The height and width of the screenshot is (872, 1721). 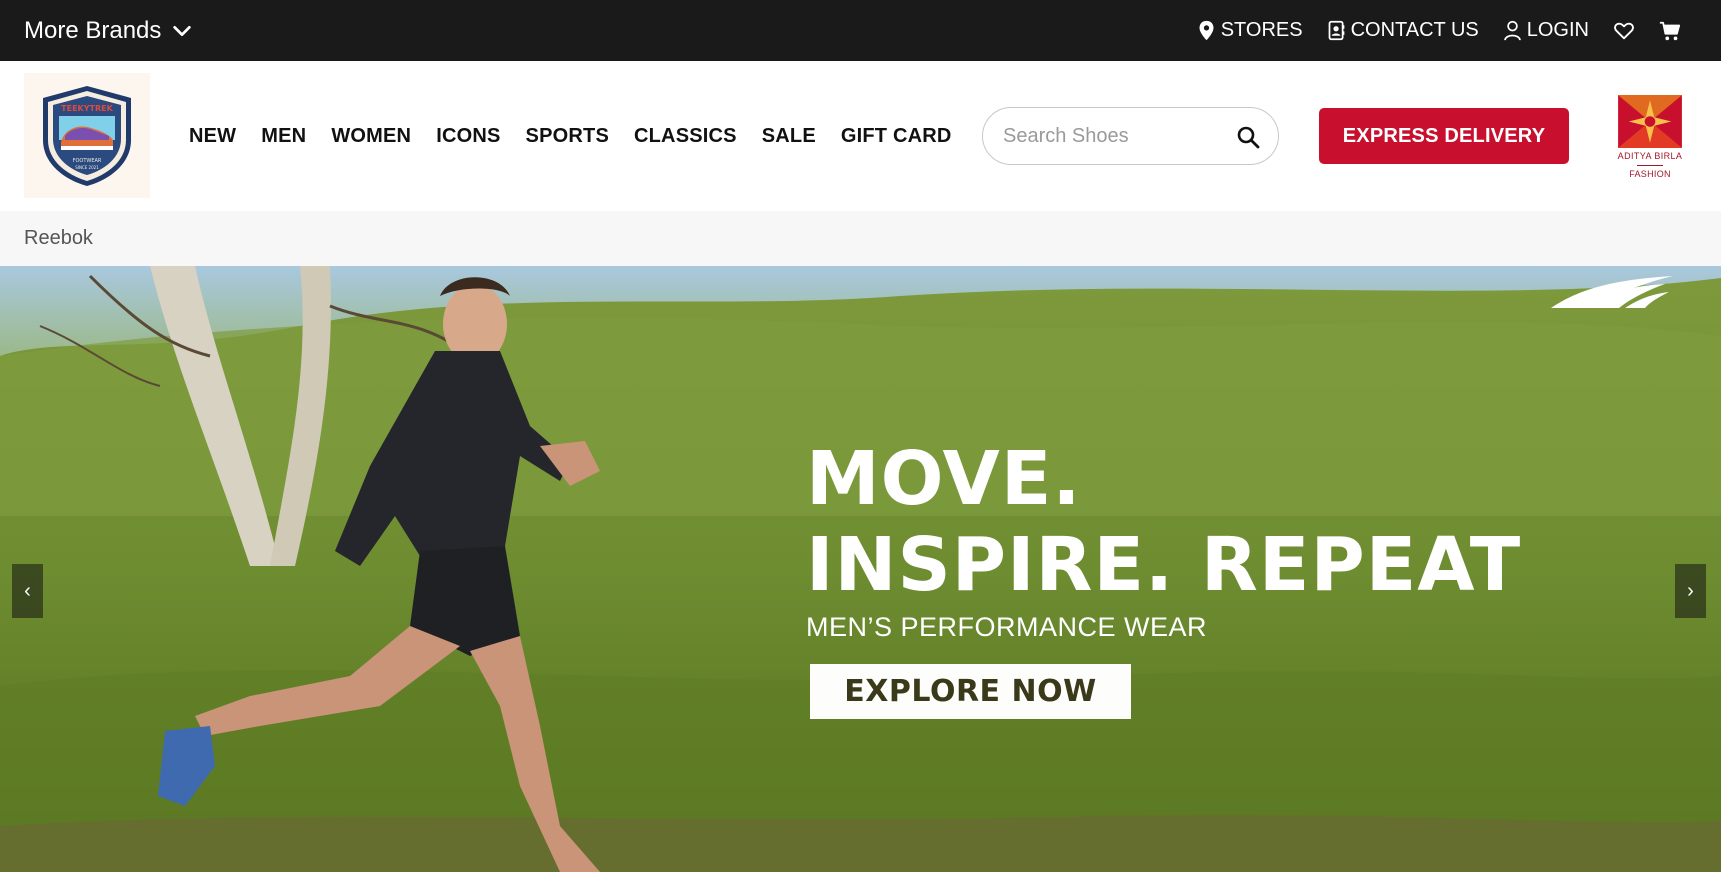 I want to click on more-brands-dropdown: More Brands, so click(x=108, y=30).